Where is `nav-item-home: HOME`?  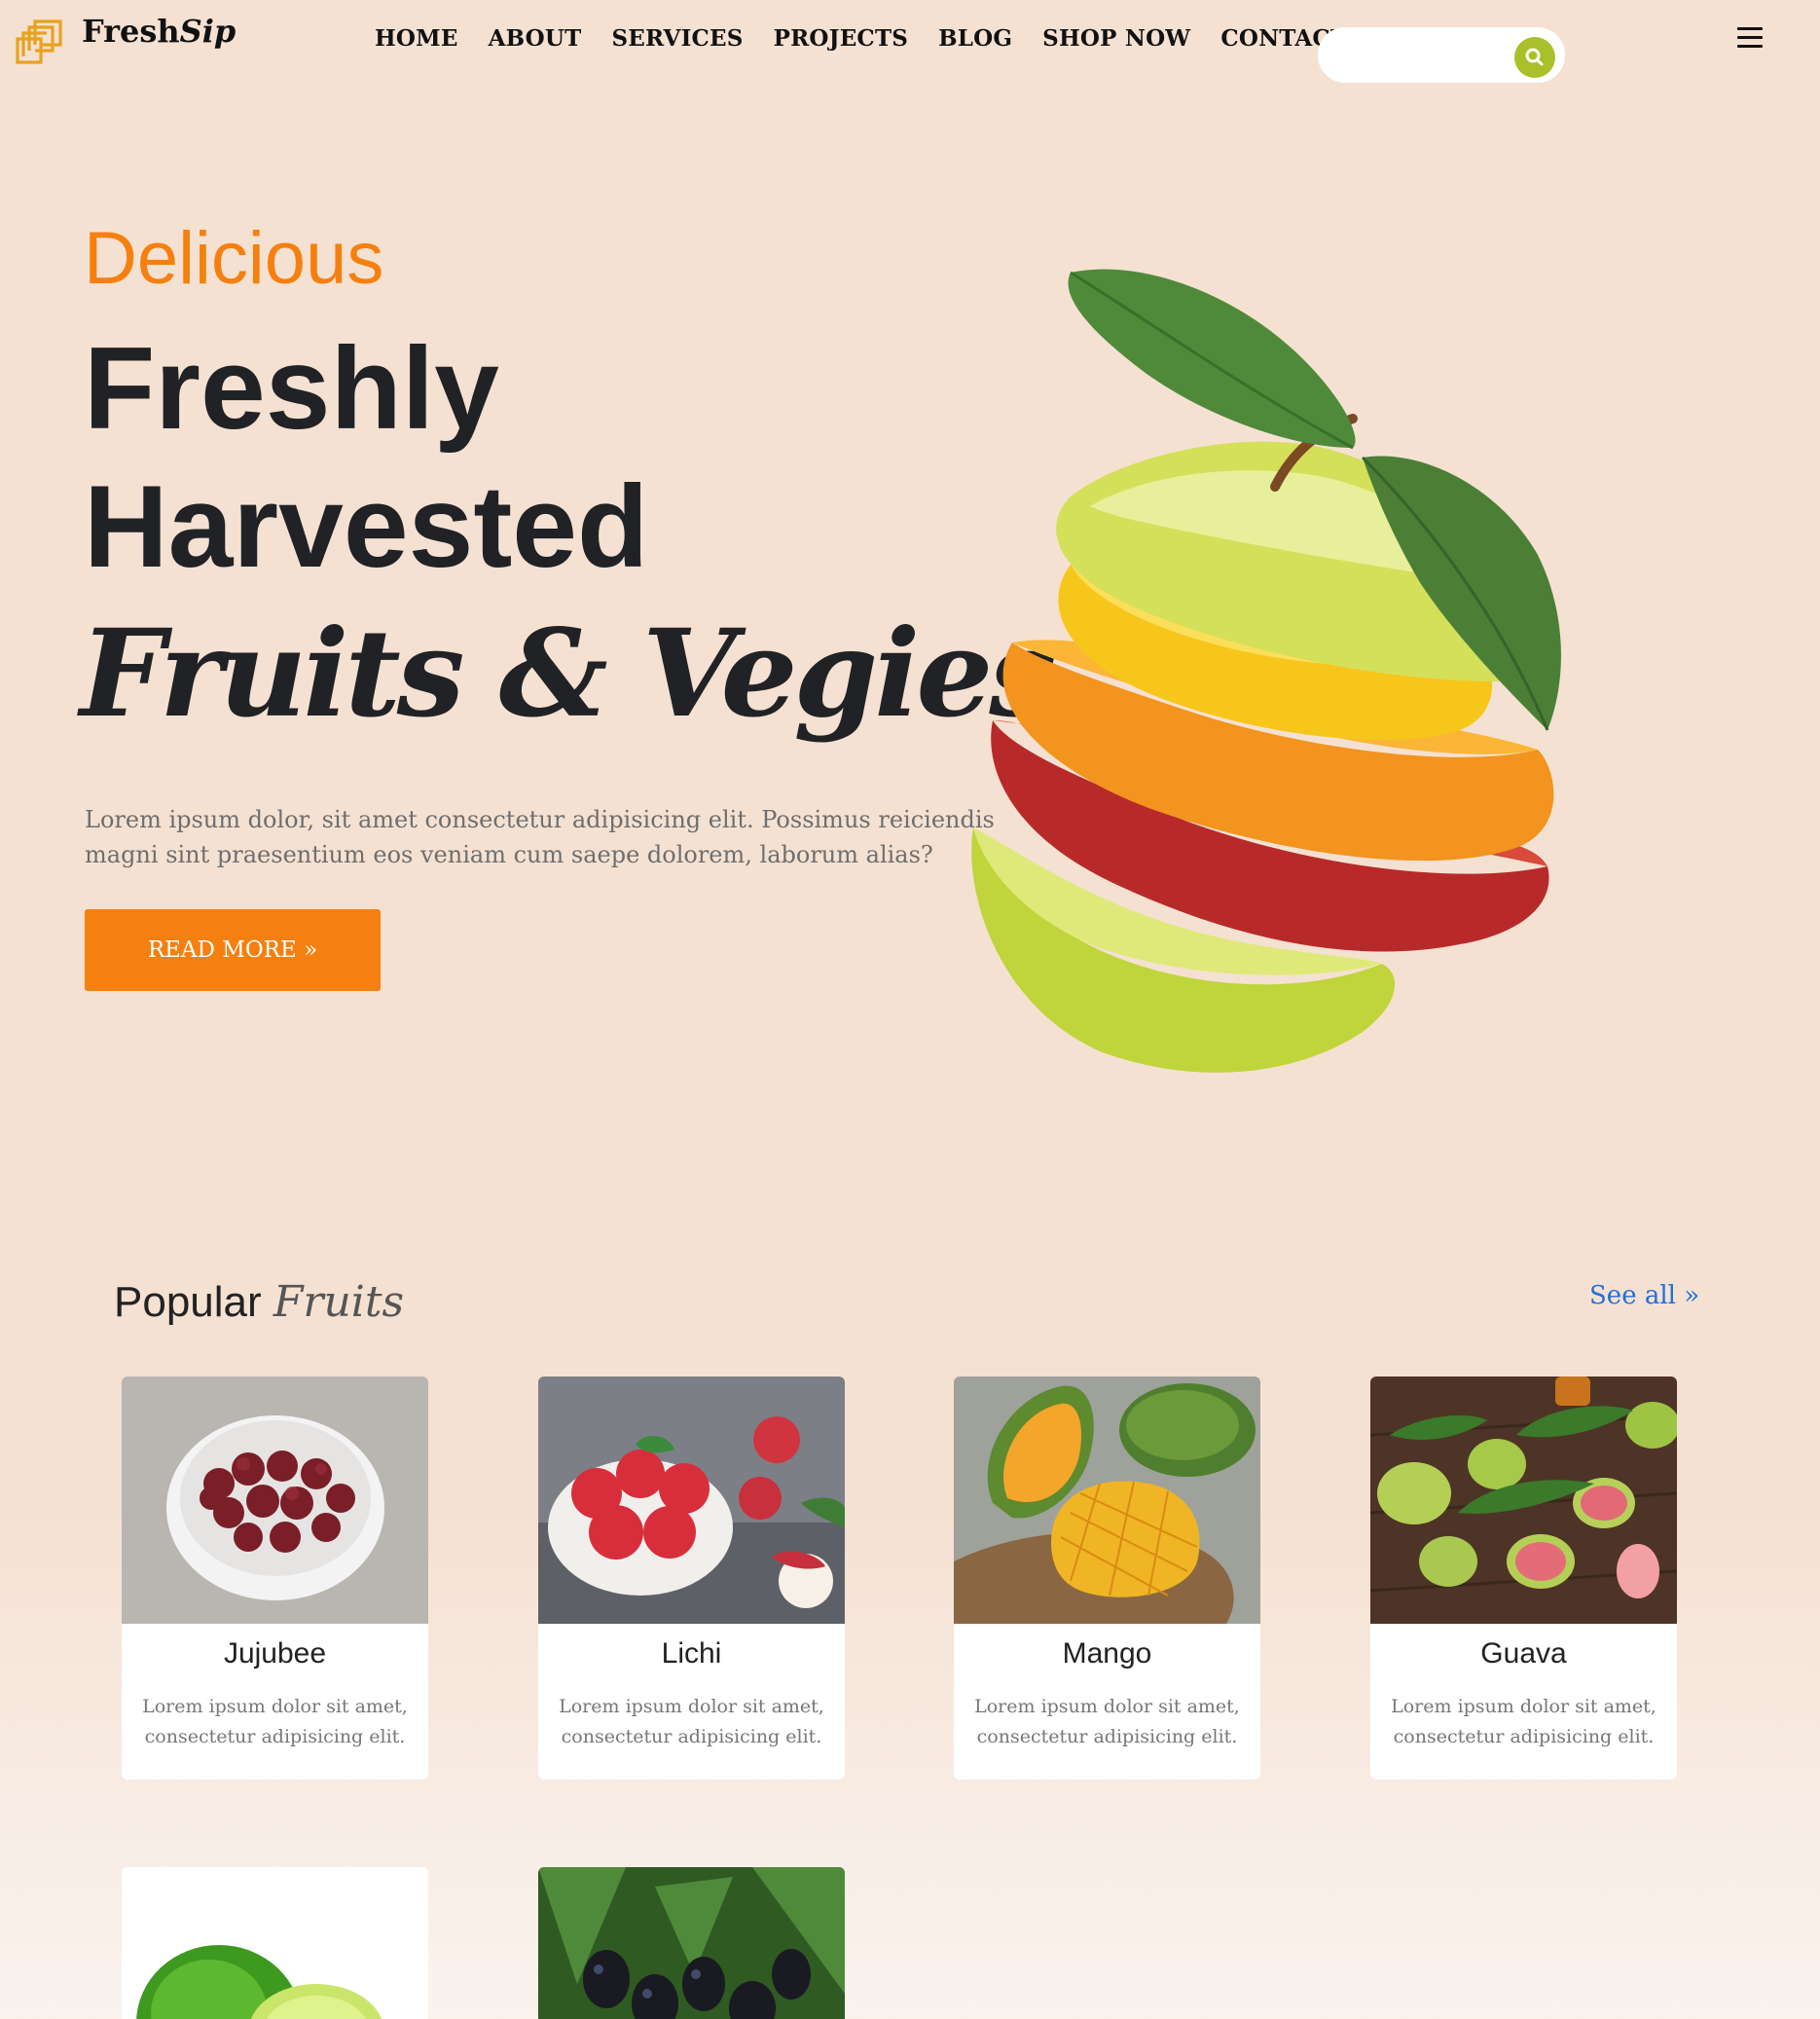 nav-item-home: HOME is located at coordinates (416, 38).